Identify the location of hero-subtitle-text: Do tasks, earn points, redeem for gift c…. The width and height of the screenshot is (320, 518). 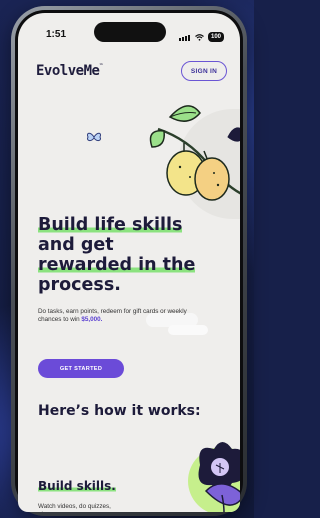
(112, 315).